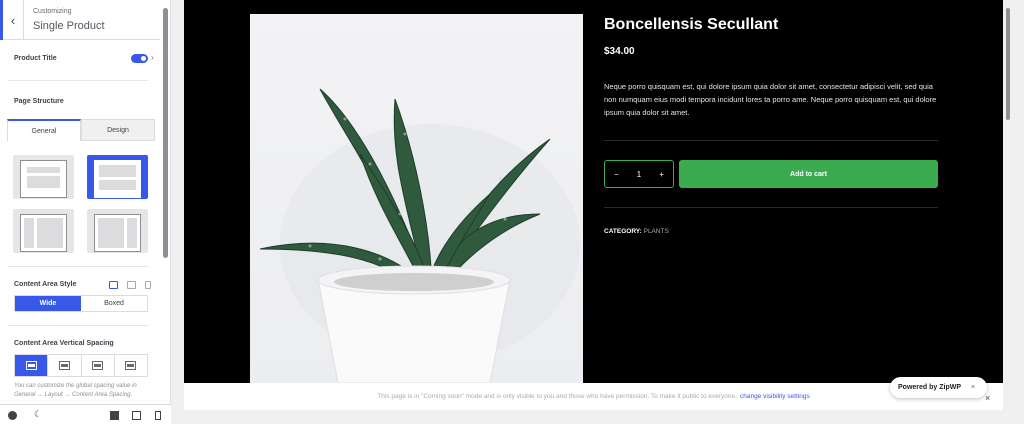 The height and width of the screenshot is (424, 1024). Describe the element at coordinates (623, 231) in the screenshot. I see `category-label: CATEGORY:` at that location.